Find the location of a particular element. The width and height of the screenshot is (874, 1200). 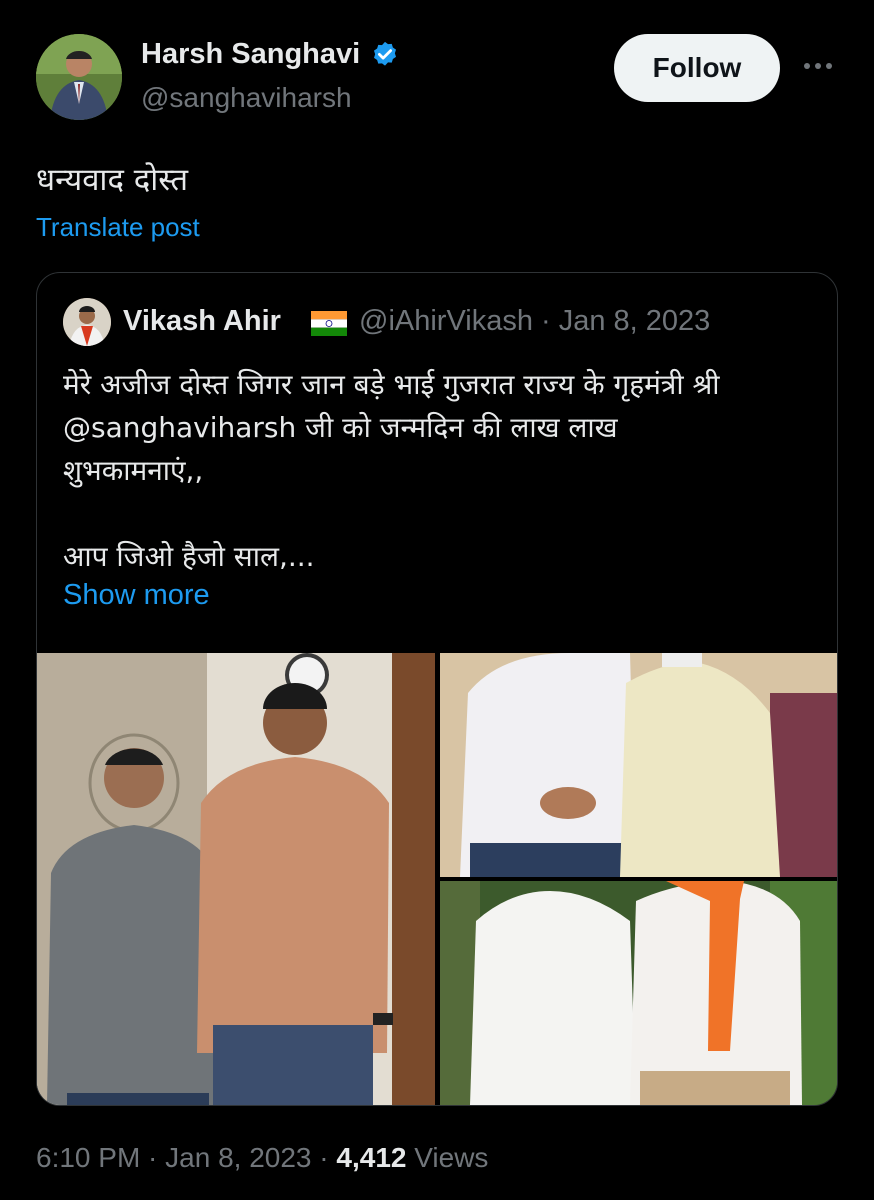

india-flag-icon is located at coordinates (329, 323).